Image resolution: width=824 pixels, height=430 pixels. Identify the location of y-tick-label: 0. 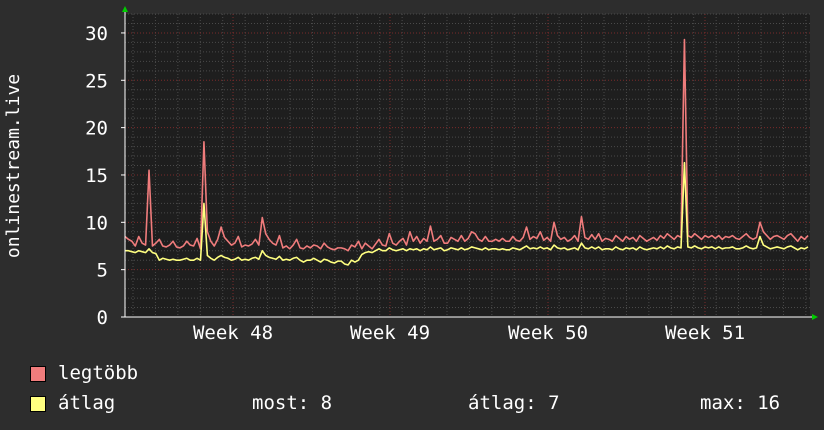
(102, 318).